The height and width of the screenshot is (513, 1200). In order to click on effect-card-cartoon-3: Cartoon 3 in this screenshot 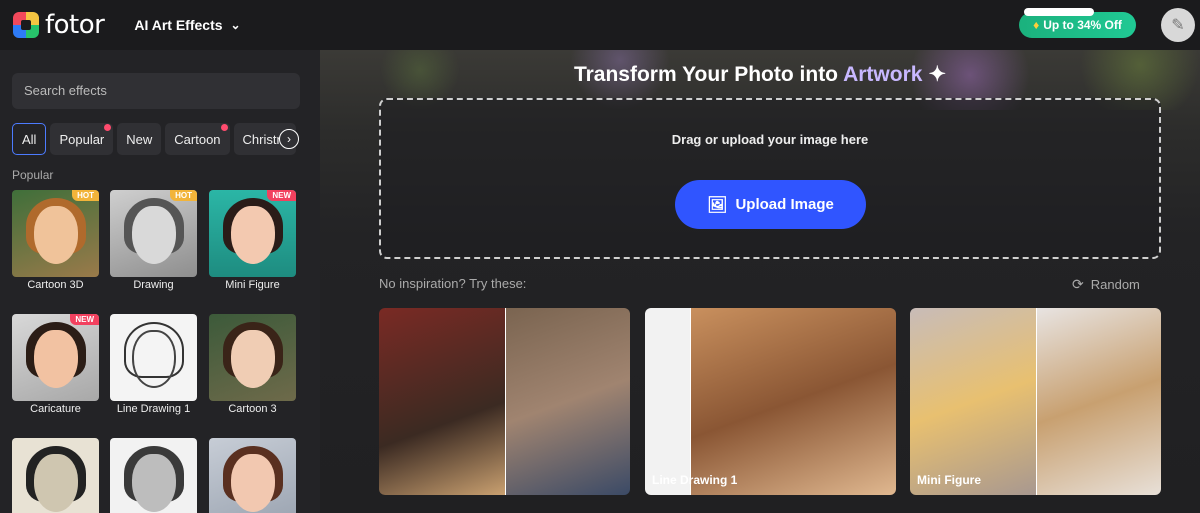, I will do `click(252, 364)`.